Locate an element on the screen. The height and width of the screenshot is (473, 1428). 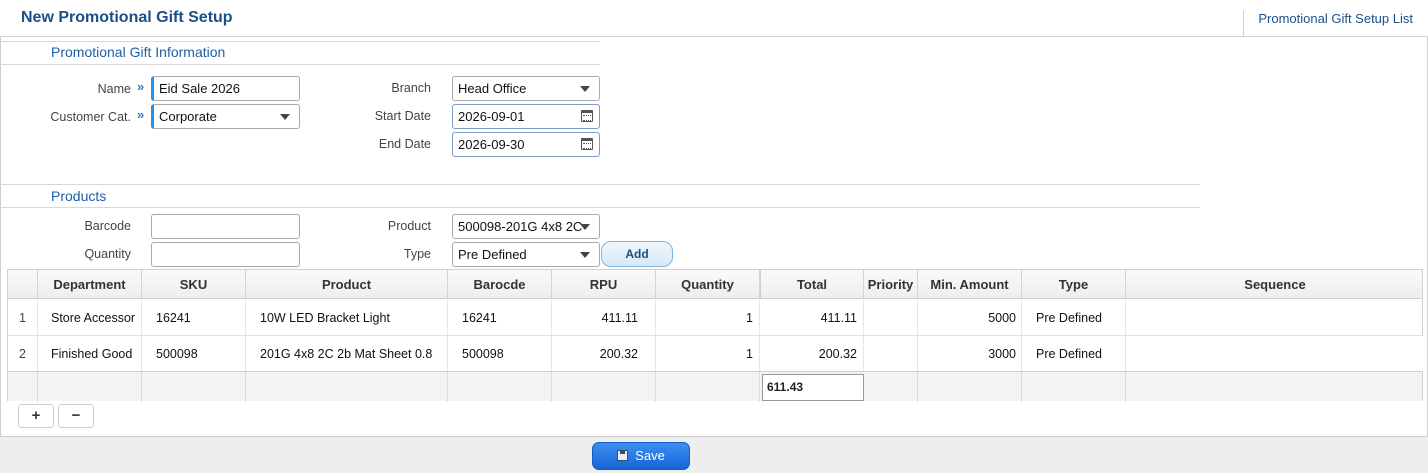
cell-rpu: 411.11 is located at coordinates (604, 317).